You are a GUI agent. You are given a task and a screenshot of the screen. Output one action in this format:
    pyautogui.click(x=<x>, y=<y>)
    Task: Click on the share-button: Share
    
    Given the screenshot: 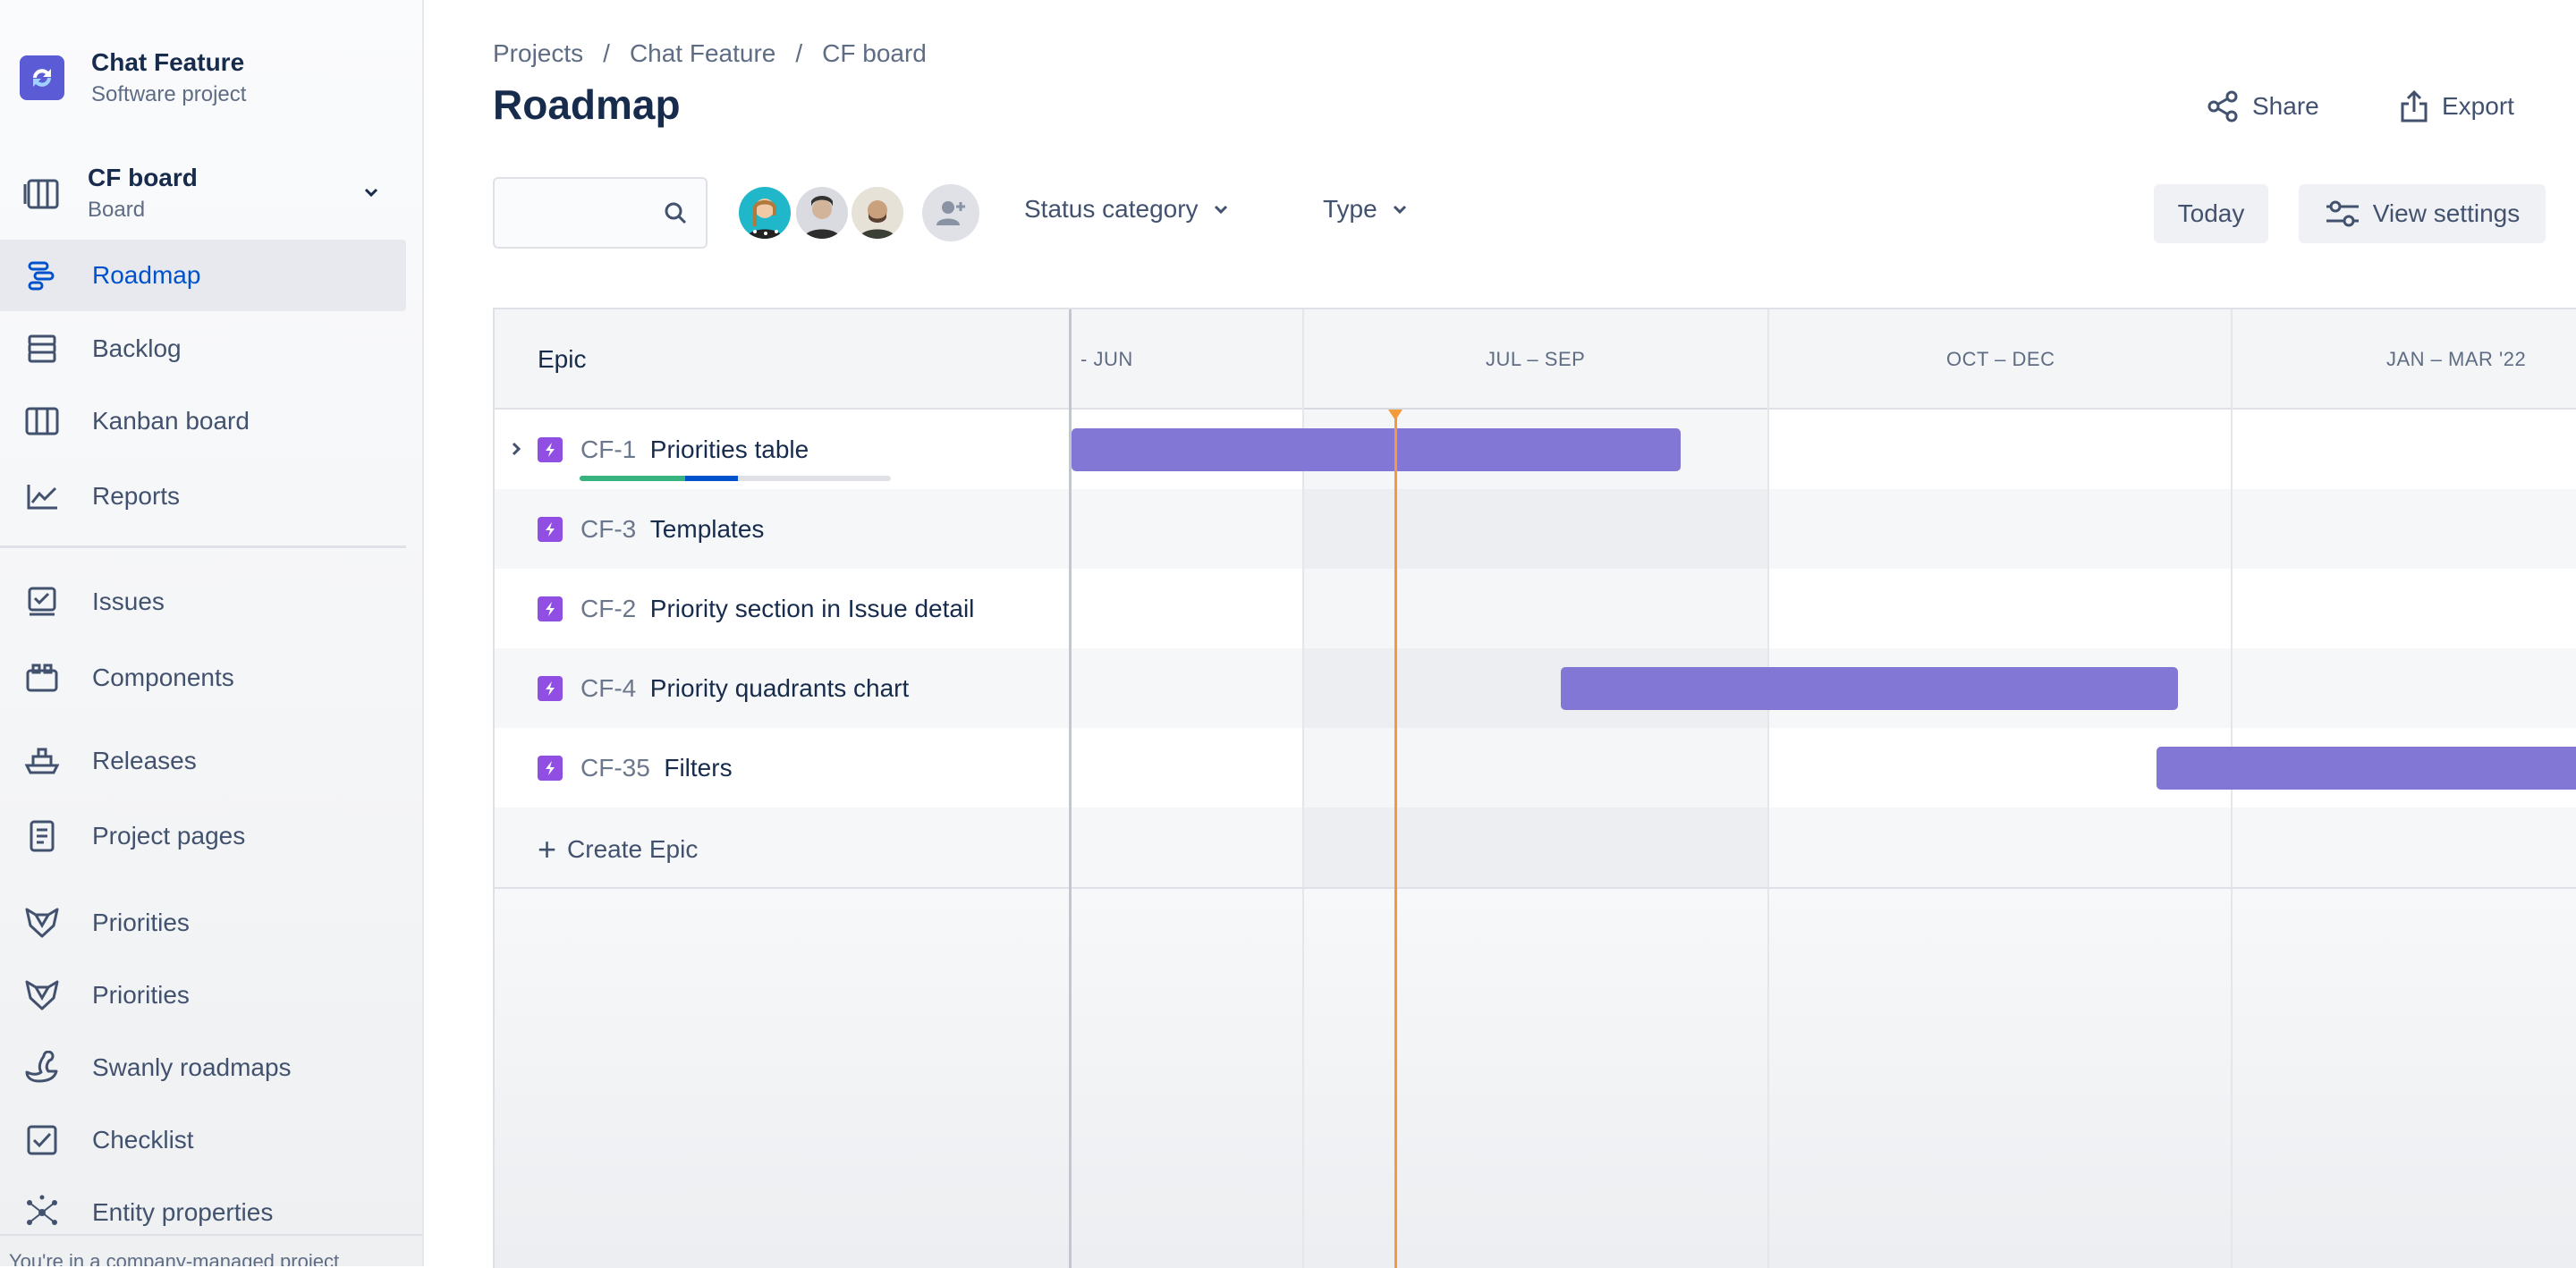 What is the action you would take?
    pyautogui.click(x=2262, y=106)
    